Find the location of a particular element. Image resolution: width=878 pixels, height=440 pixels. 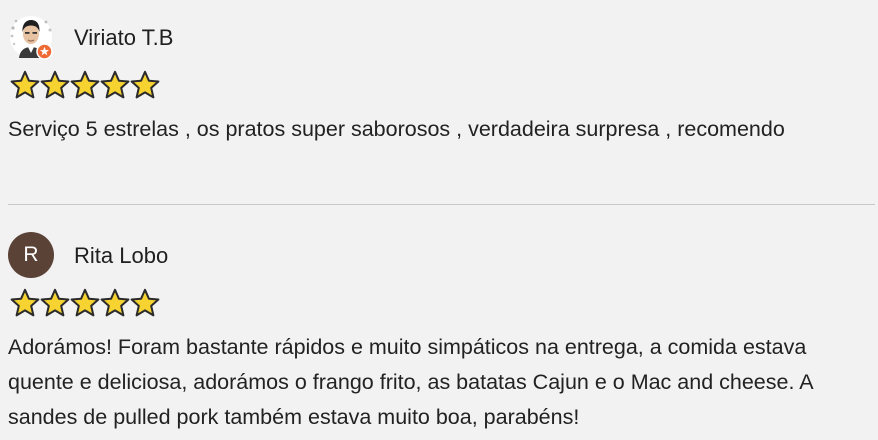

reviewer-name: Rita Lobo is located at coordinates (121, 256).